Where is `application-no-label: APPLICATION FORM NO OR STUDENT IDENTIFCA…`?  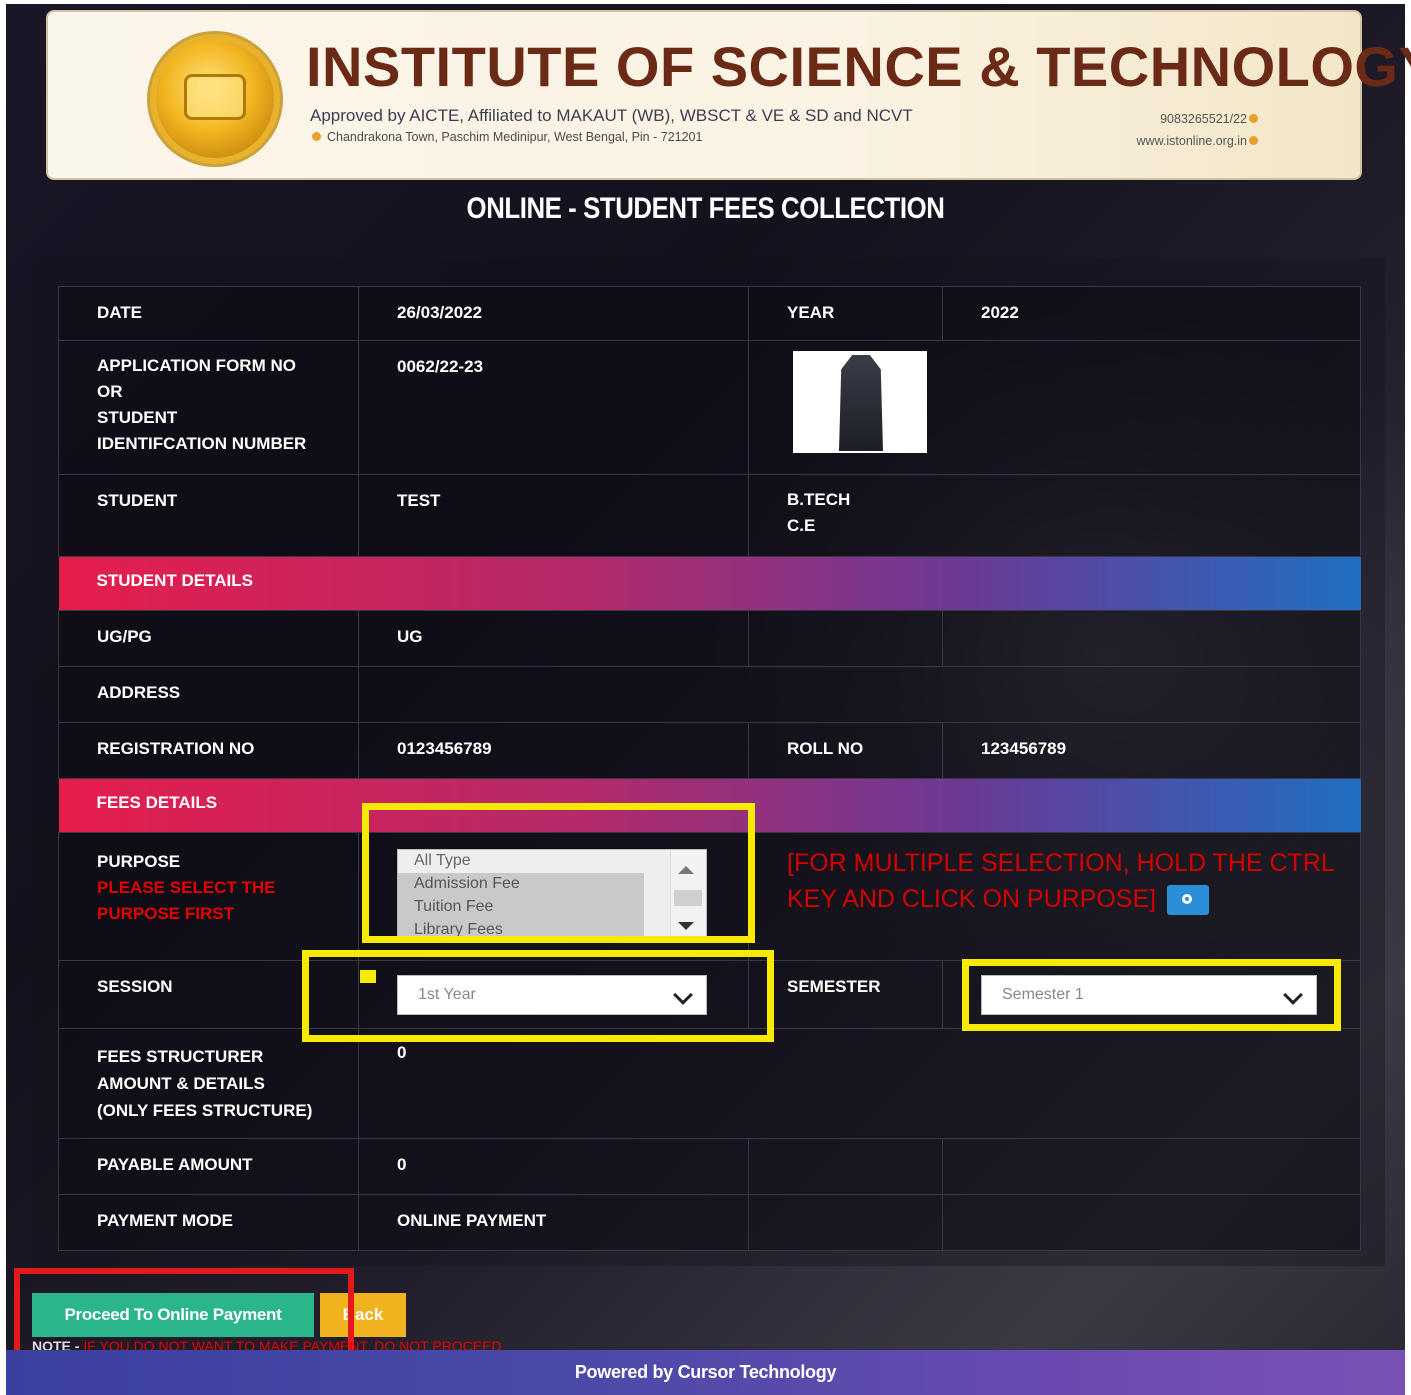 application-no-label: APPLICATION FORM NO OR STUDENT IDENTIFCA… is located at coordinates (208, 407).